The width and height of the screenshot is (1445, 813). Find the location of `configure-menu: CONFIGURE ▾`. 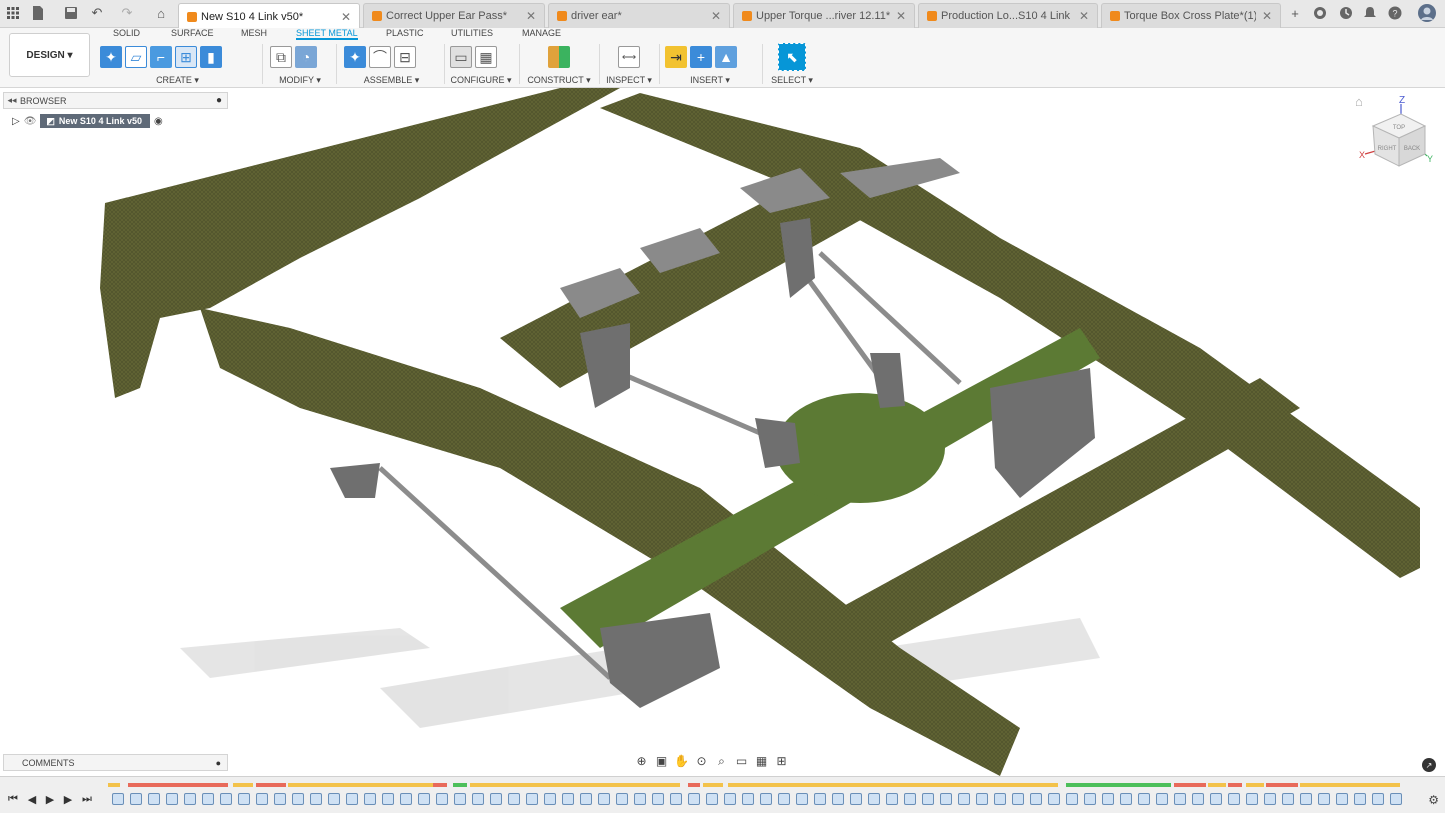

configure-menu: CONFIGURE ▾ is located at coordinates (481, 80).